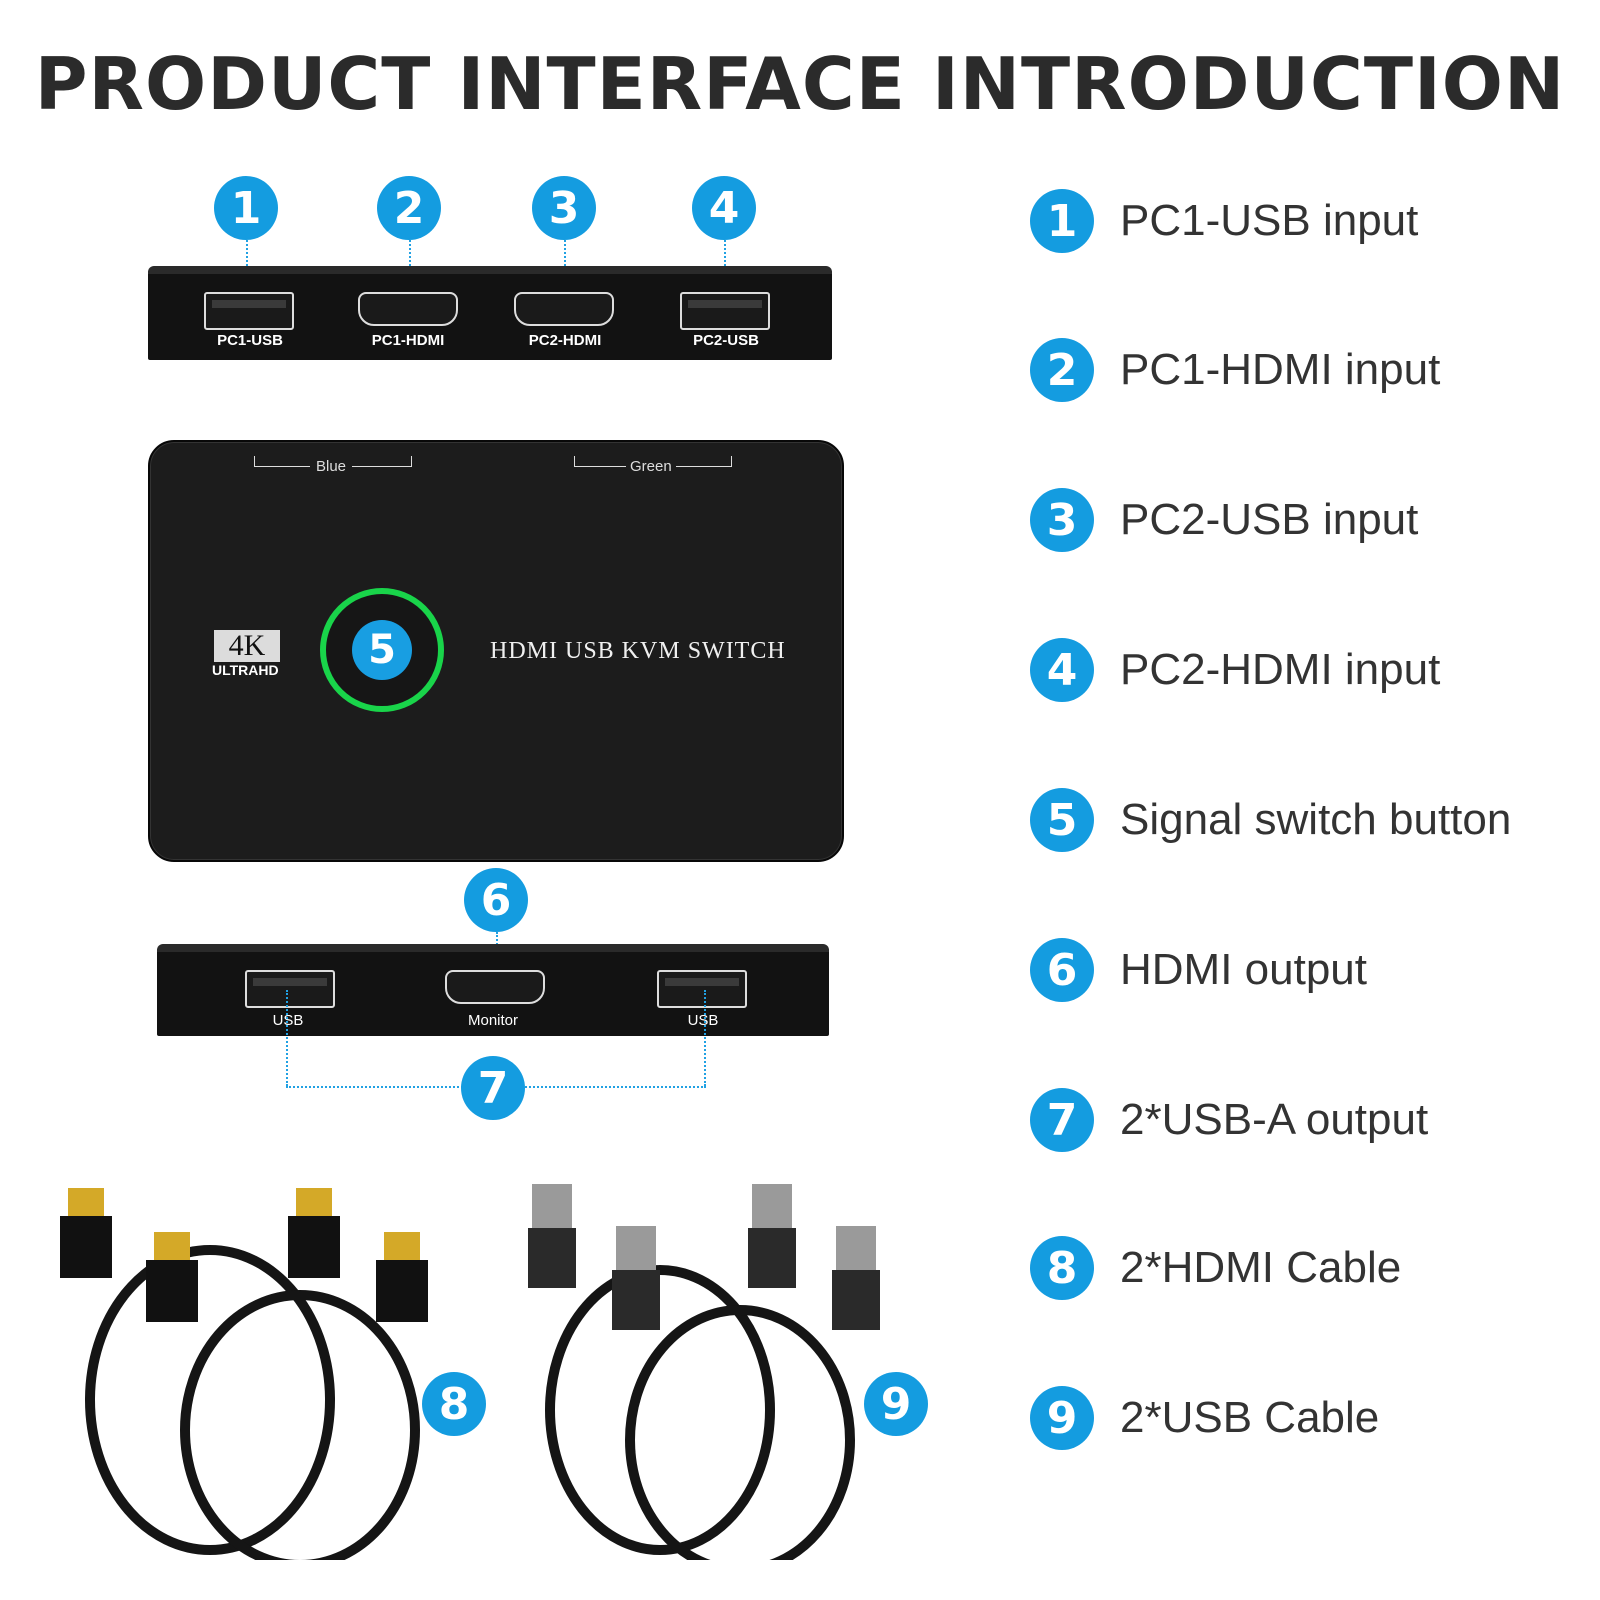  What do you see at coordinates (1062, 221) in the screenshot?
I see `legend-badge: 1` at bounding box center [1062, 221].